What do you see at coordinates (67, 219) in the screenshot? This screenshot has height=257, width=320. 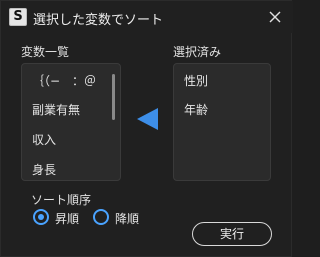 I see `ascending-label: 昇順` at bounding box center [67, 219].